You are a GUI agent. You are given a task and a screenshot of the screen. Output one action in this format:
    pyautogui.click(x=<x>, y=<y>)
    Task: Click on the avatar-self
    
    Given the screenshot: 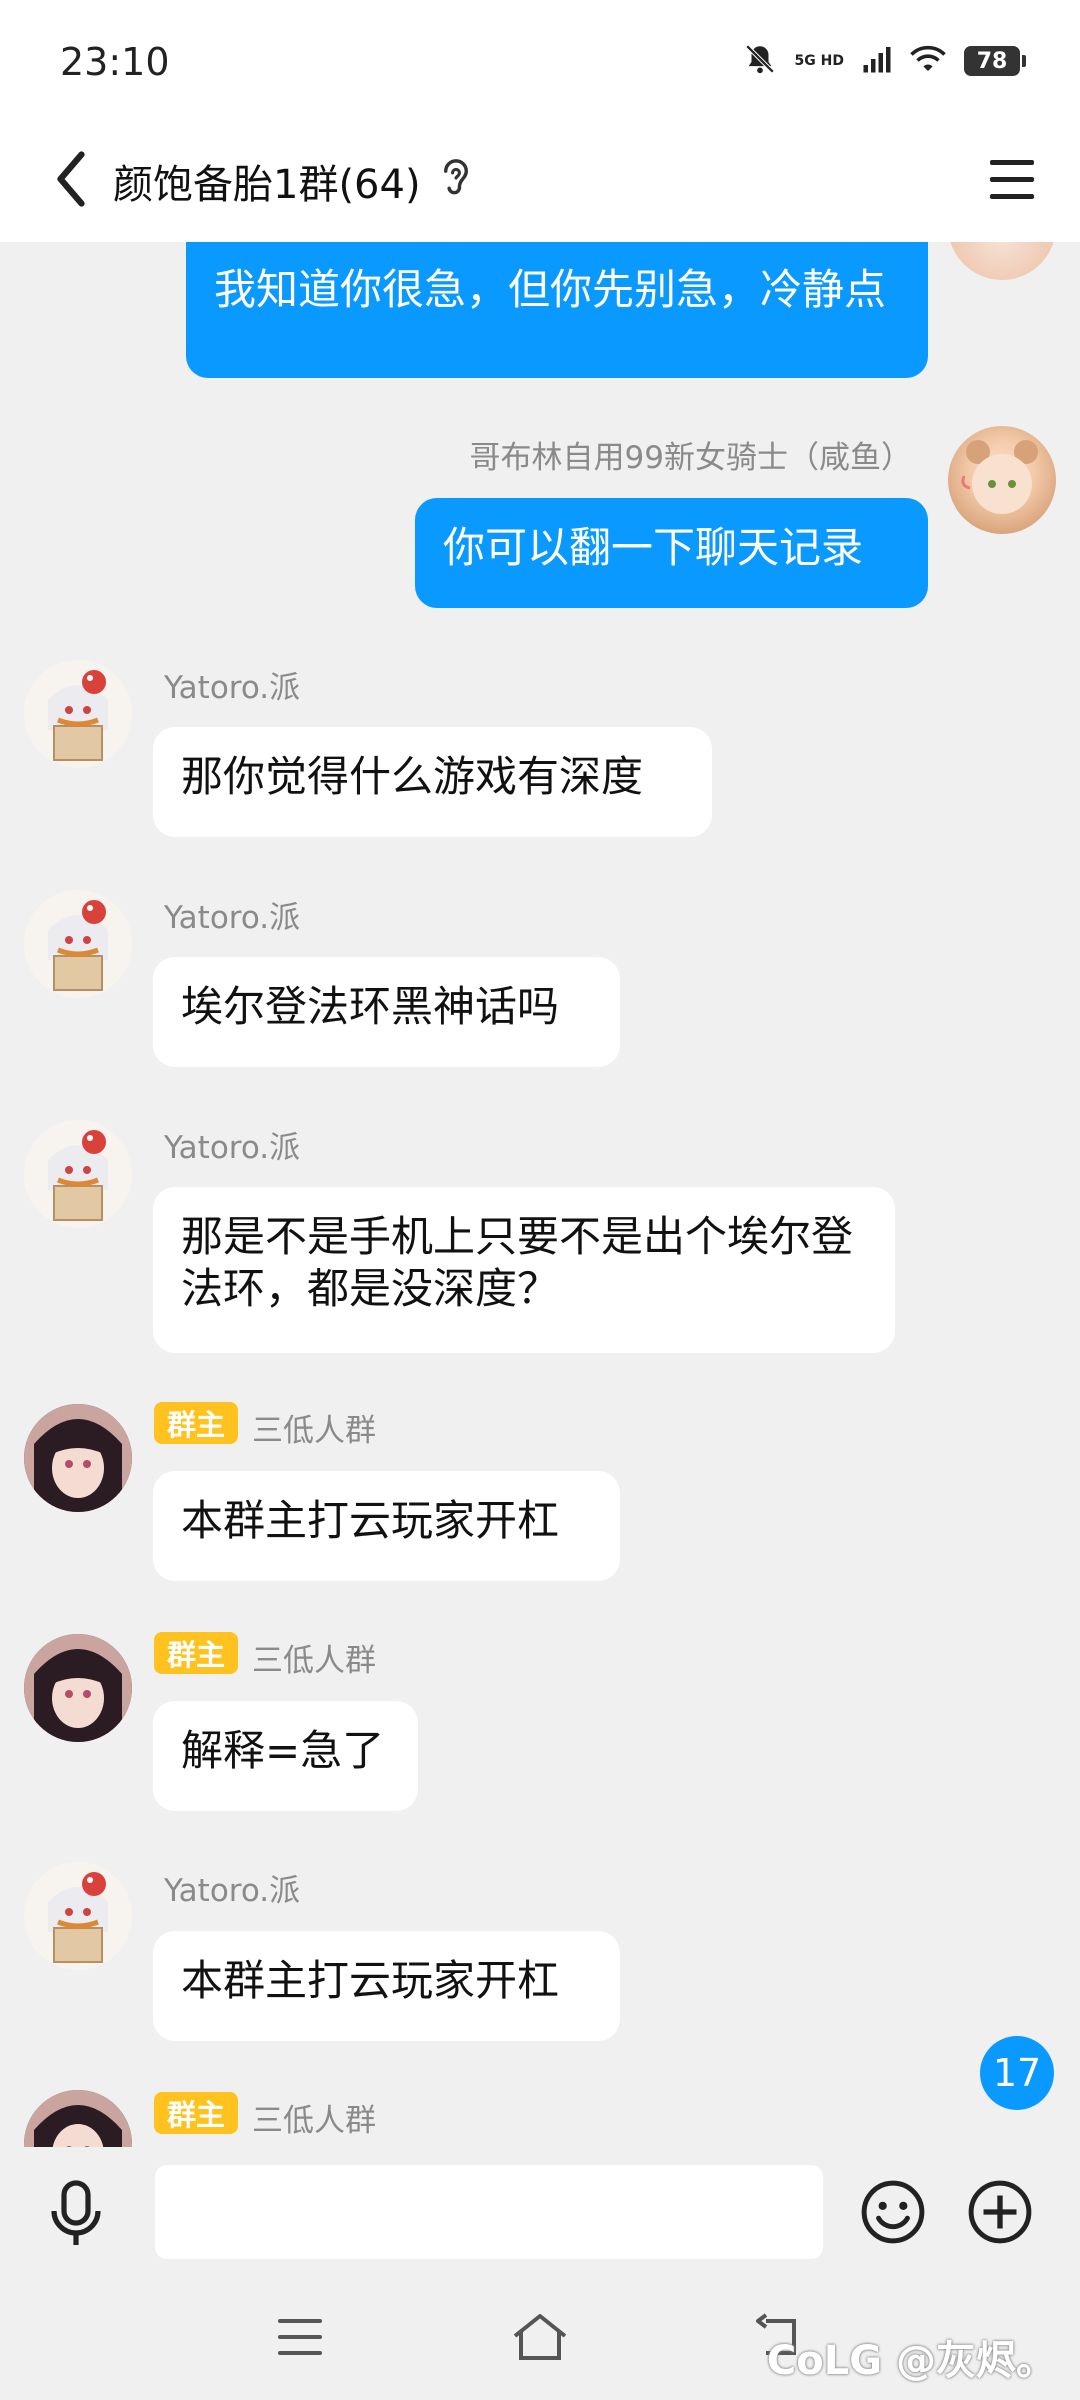 What is the action you would take?
    pyautogui.click(x=1002, y=480)
    